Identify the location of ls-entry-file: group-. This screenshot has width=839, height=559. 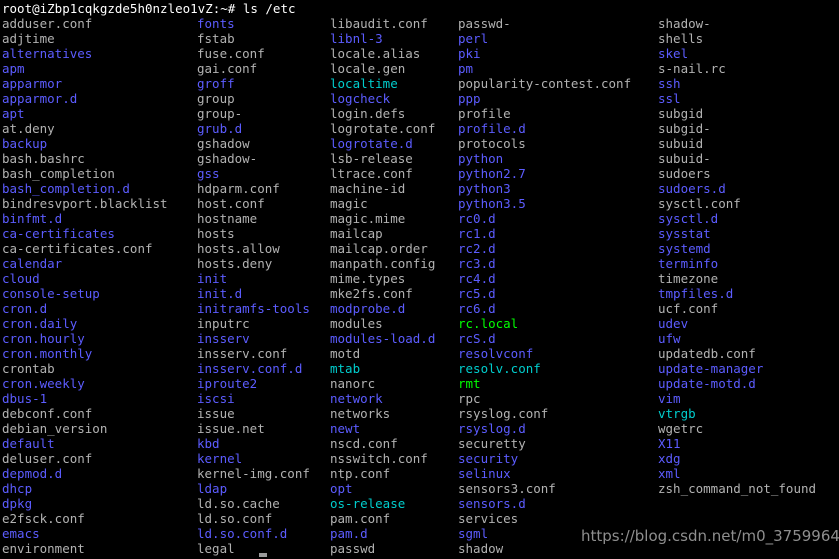
(220, 113).